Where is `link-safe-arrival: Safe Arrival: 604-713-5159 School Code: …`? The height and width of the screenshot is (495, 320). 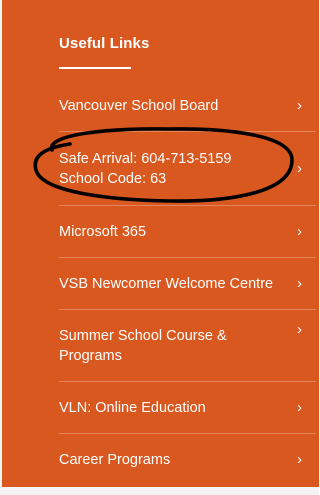 link-safe-arrival: Safe Arrival: 604-713-5159 School Code: … is located at coordinates (187, 169).